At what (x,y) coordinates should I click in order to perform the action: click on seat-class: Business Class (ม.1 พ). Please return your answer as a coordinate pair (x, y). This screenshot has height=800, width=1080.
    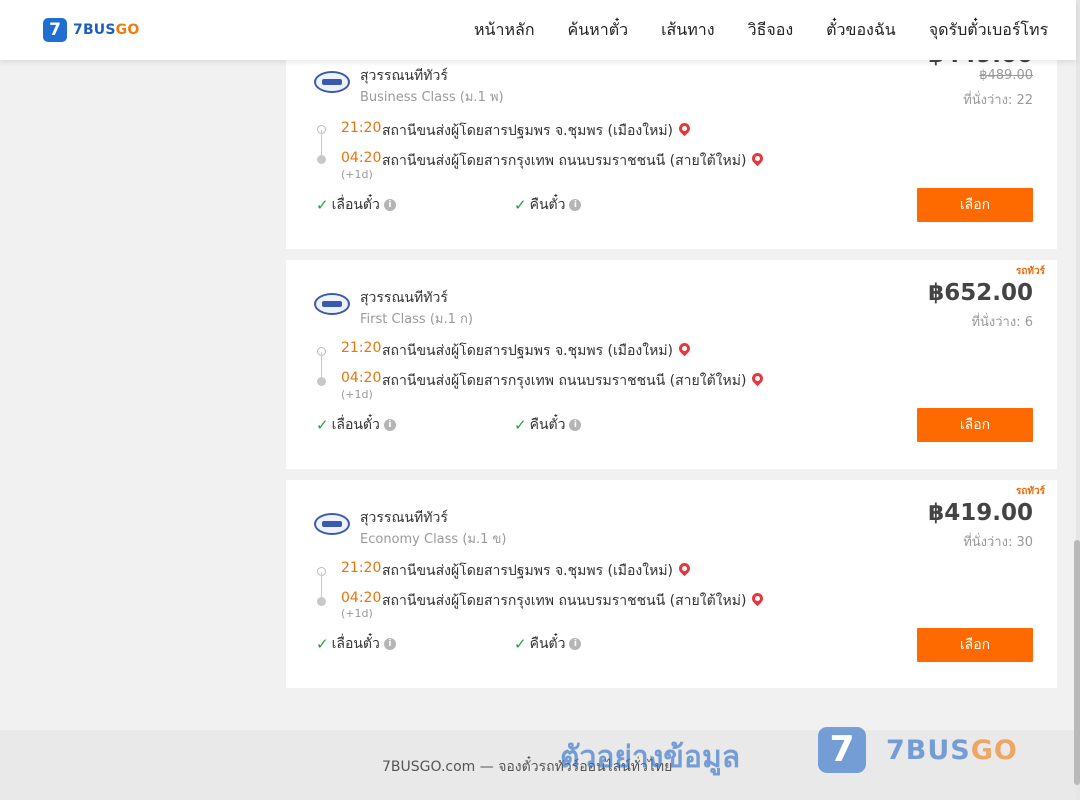
    Looking at the image, I should click on (432, 97).